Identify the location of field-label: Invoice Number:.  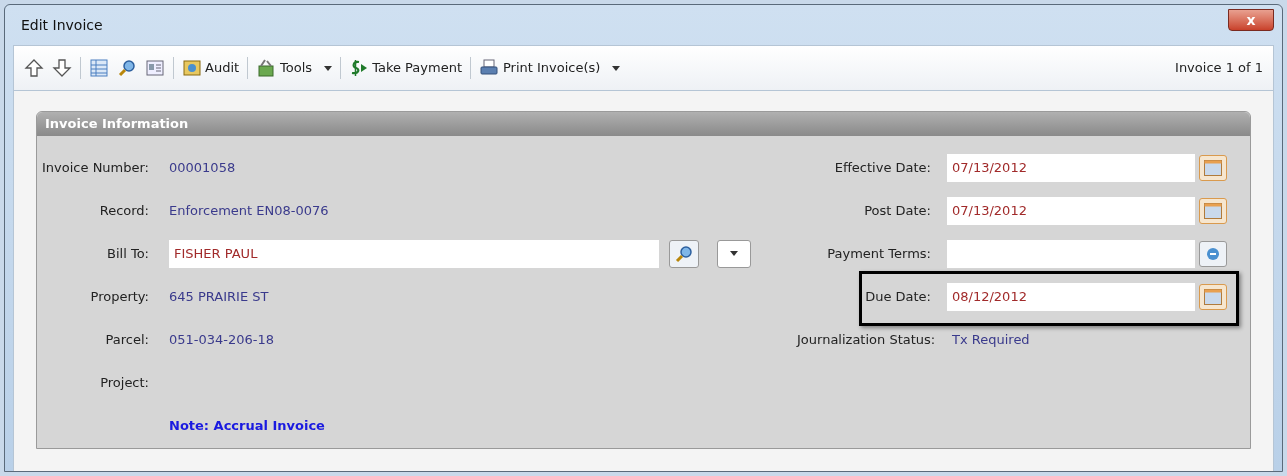
(95, 167).